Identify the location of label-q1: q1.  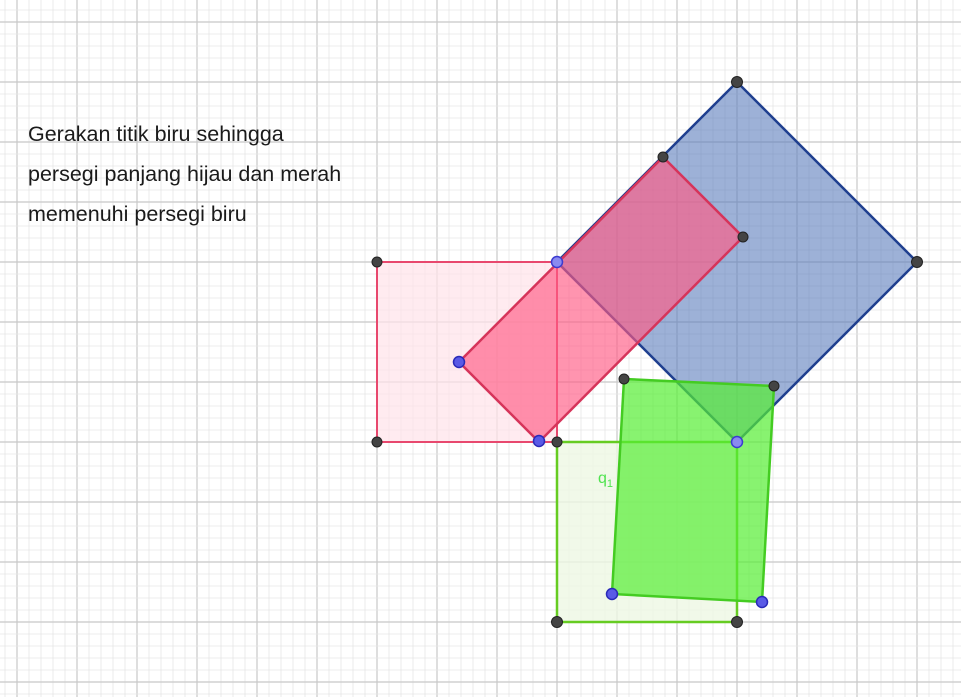
(605, 480).